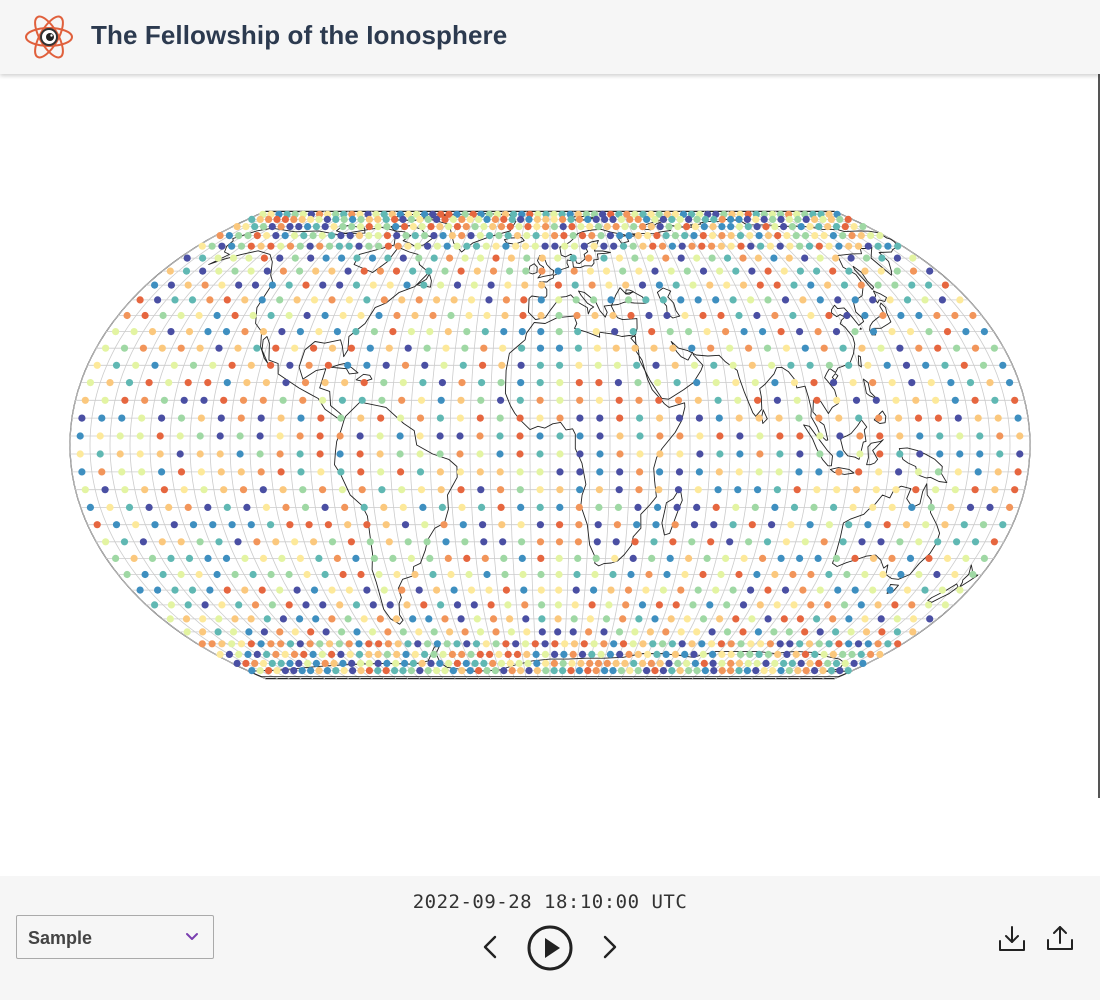 This screenshot has height=1000, width=1100. Describe the element at coordinates (490, 947) in the screenshot. I see `previous-button` at that location.